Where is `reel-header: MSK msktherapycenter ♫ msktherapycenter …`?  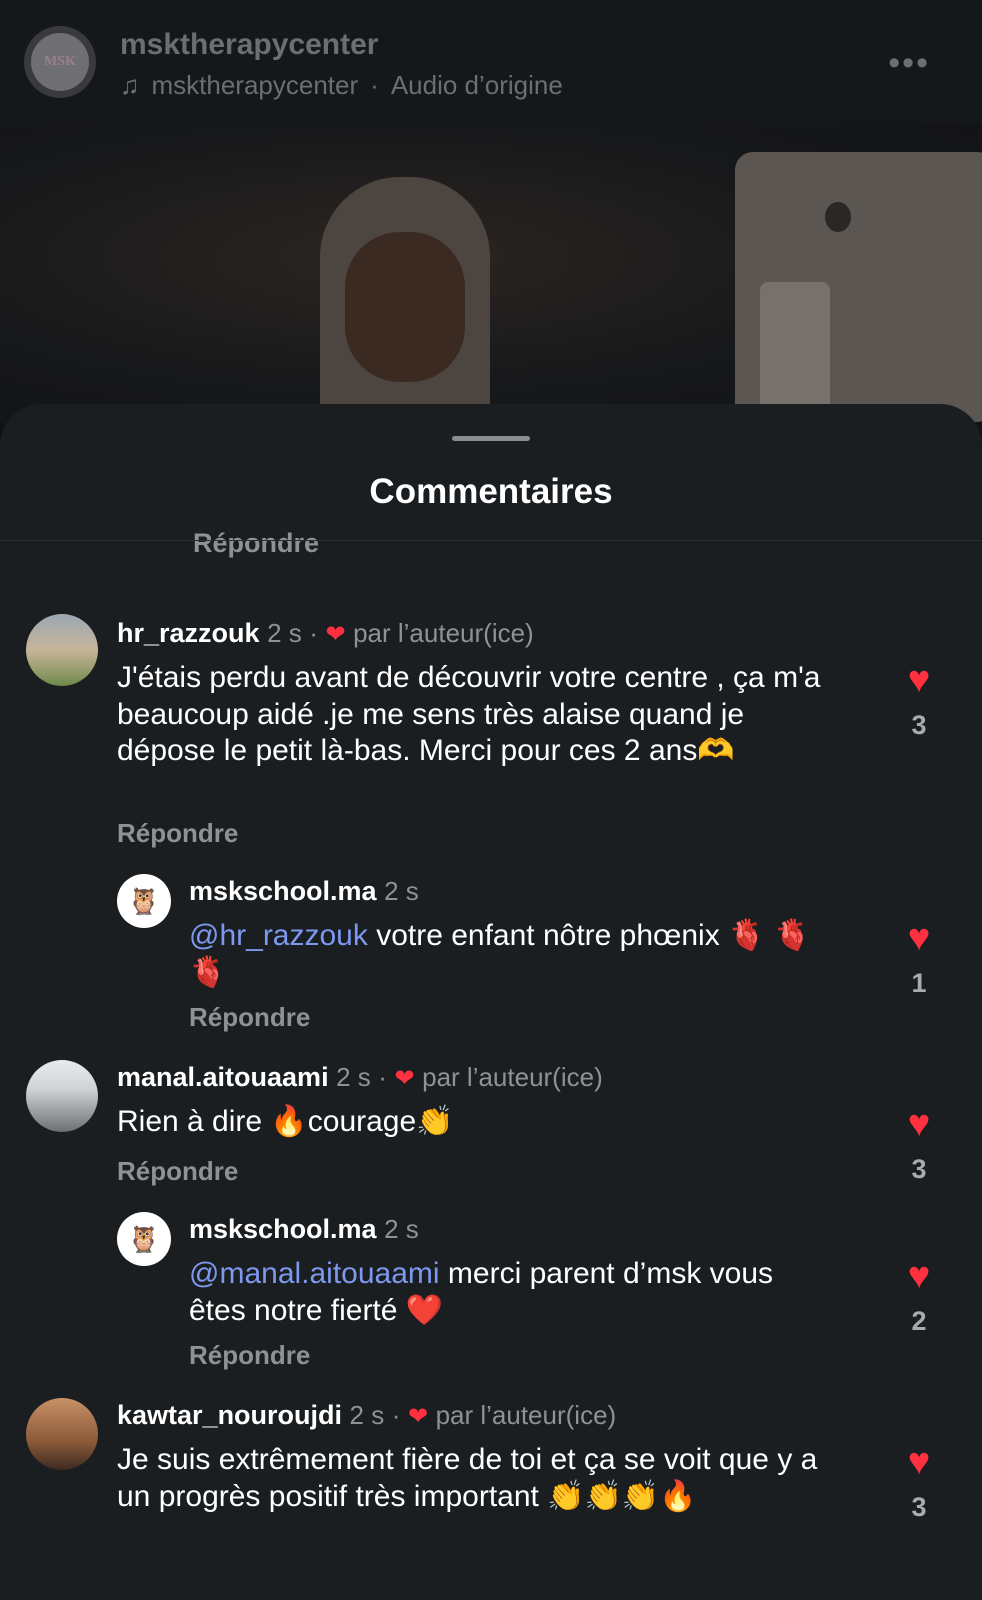
reel-header: MSK msktherapycenter ♫ msktherapycenter … is located at coordinates (491, 61).